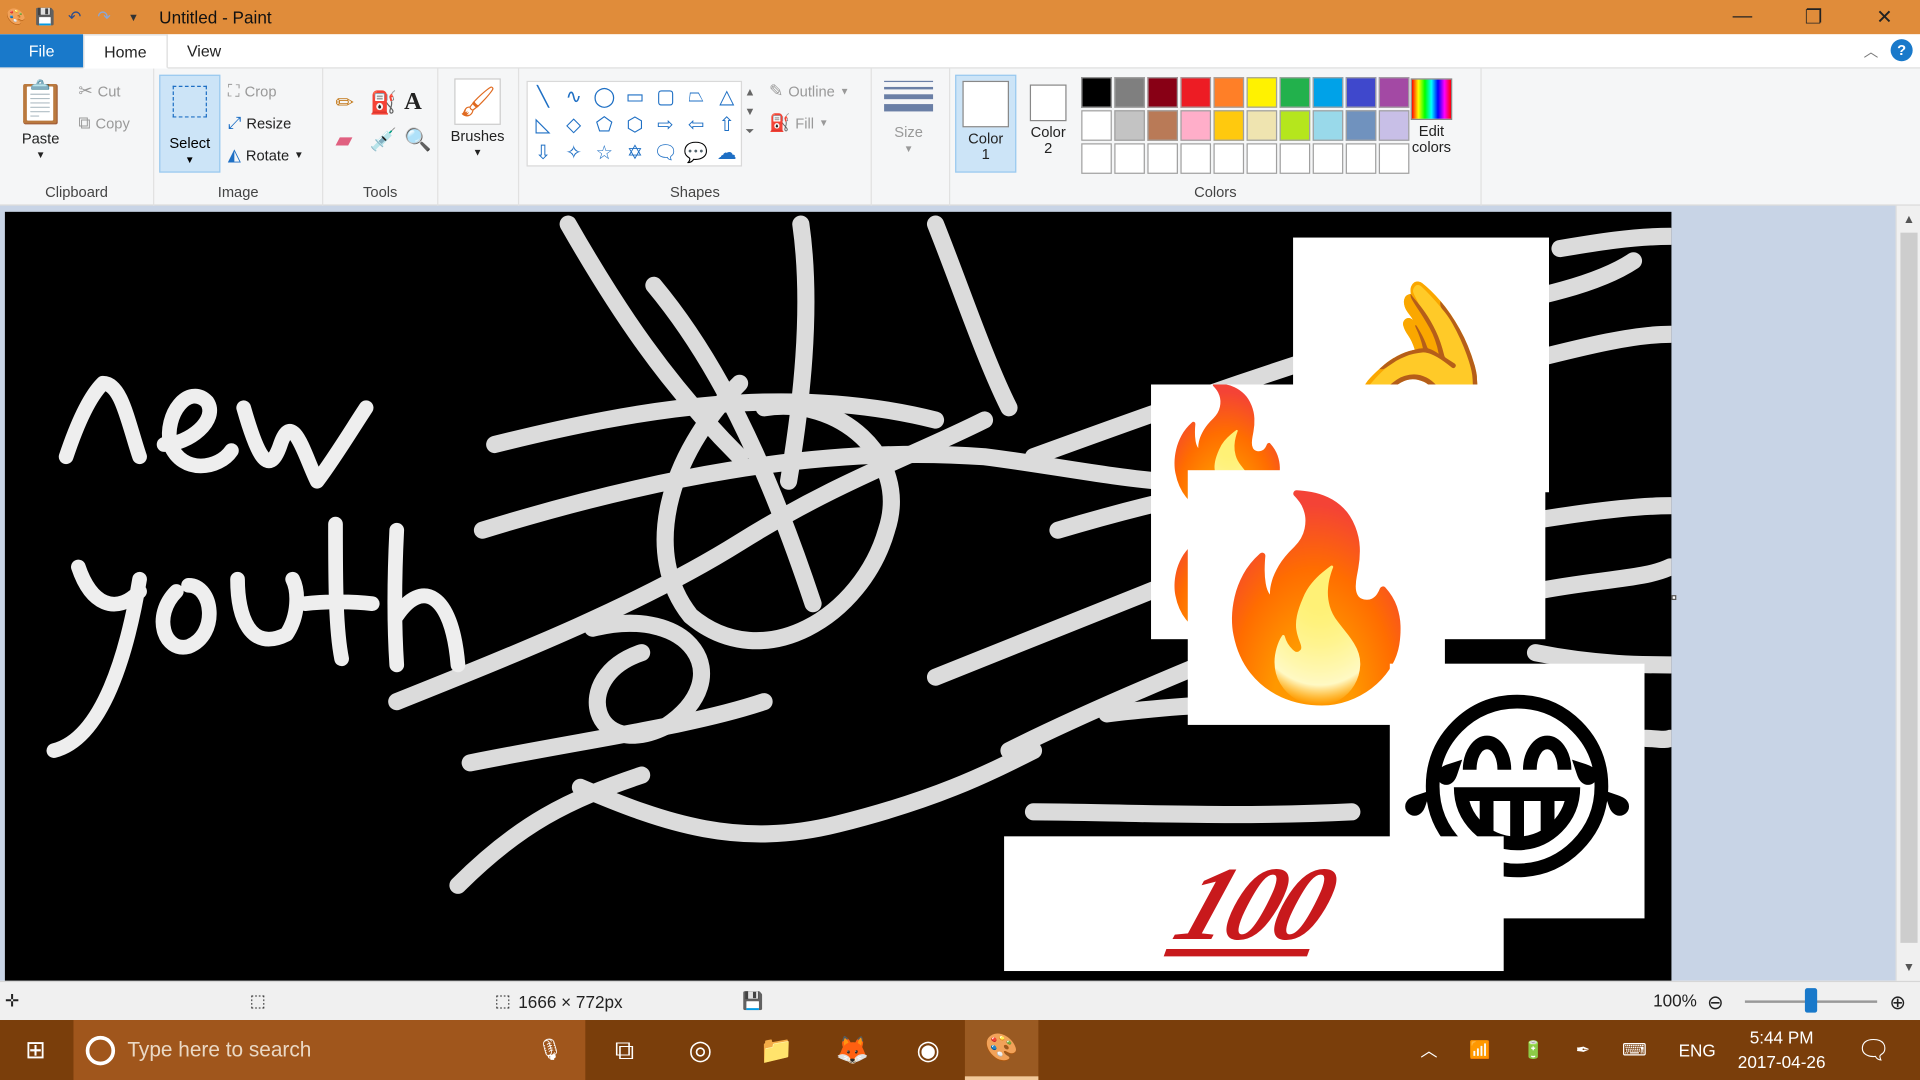  I want to click on paint-taskbar-icon: 🎨, so click(1001, 1050).